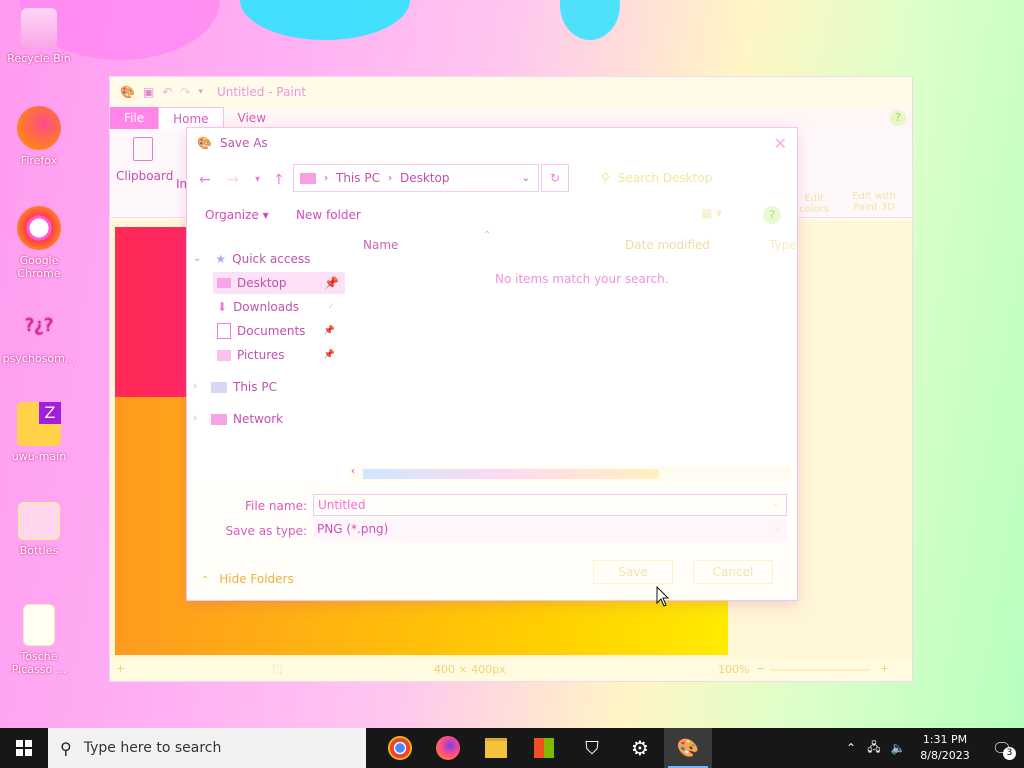  Describe the element at coordinates (233, 180) in the screenshot. I see `forward-arrow-icon: →` at that location.